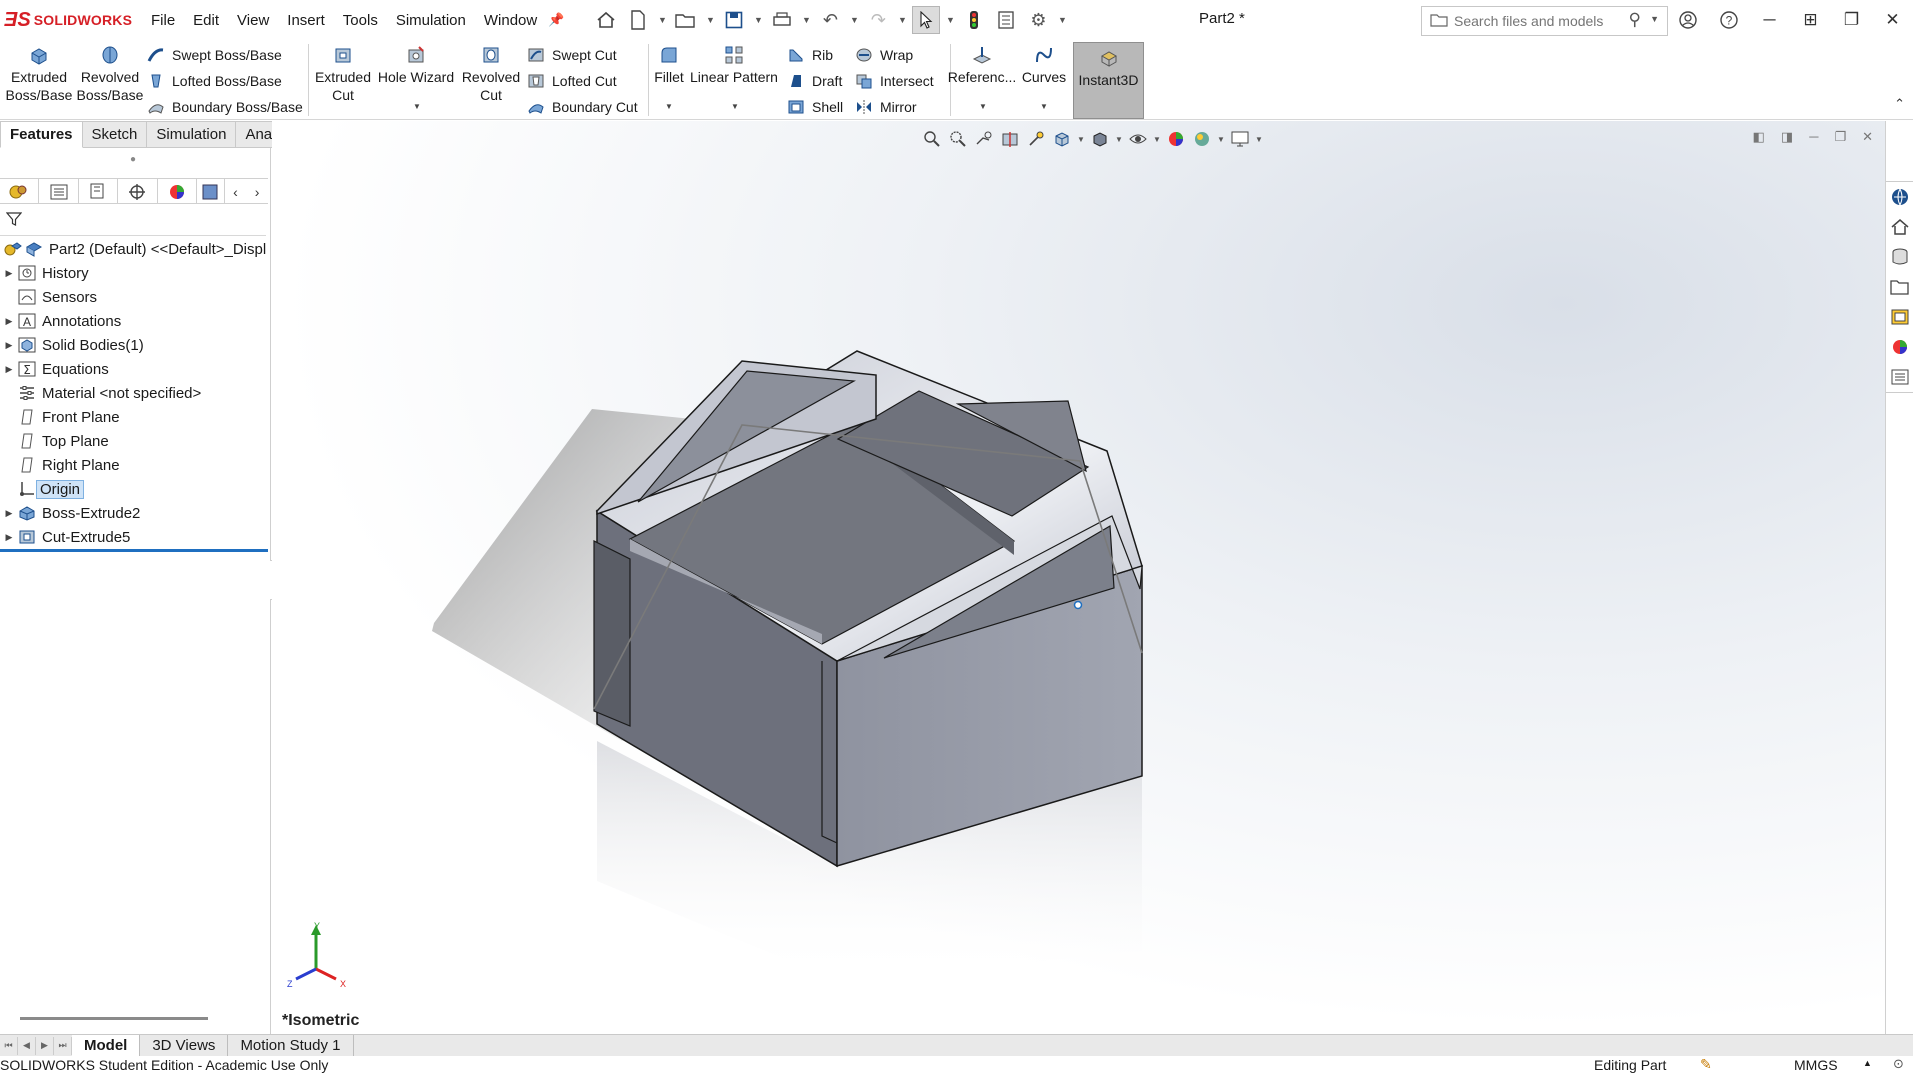 The width and height of the screenshot is (1913, 1074). Describe the element at coordinates (306, 20) in the screenshot. I see `menu-insert: Insert` at that location.